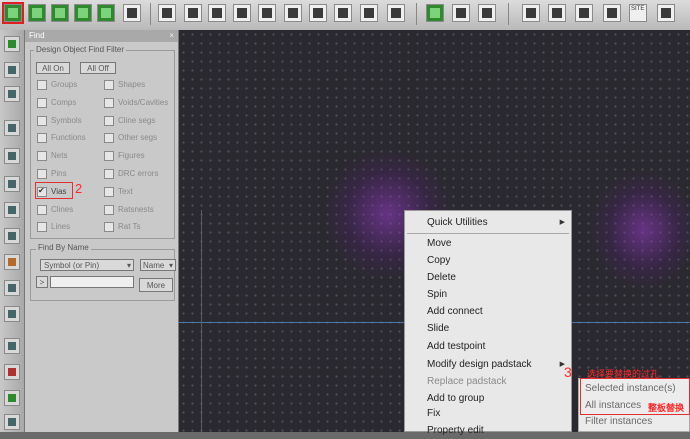 Image resolution: width=690 pixels, height=439 pixels. I want to click on menu-item-property-edit: Property edit, so click(488, 430).